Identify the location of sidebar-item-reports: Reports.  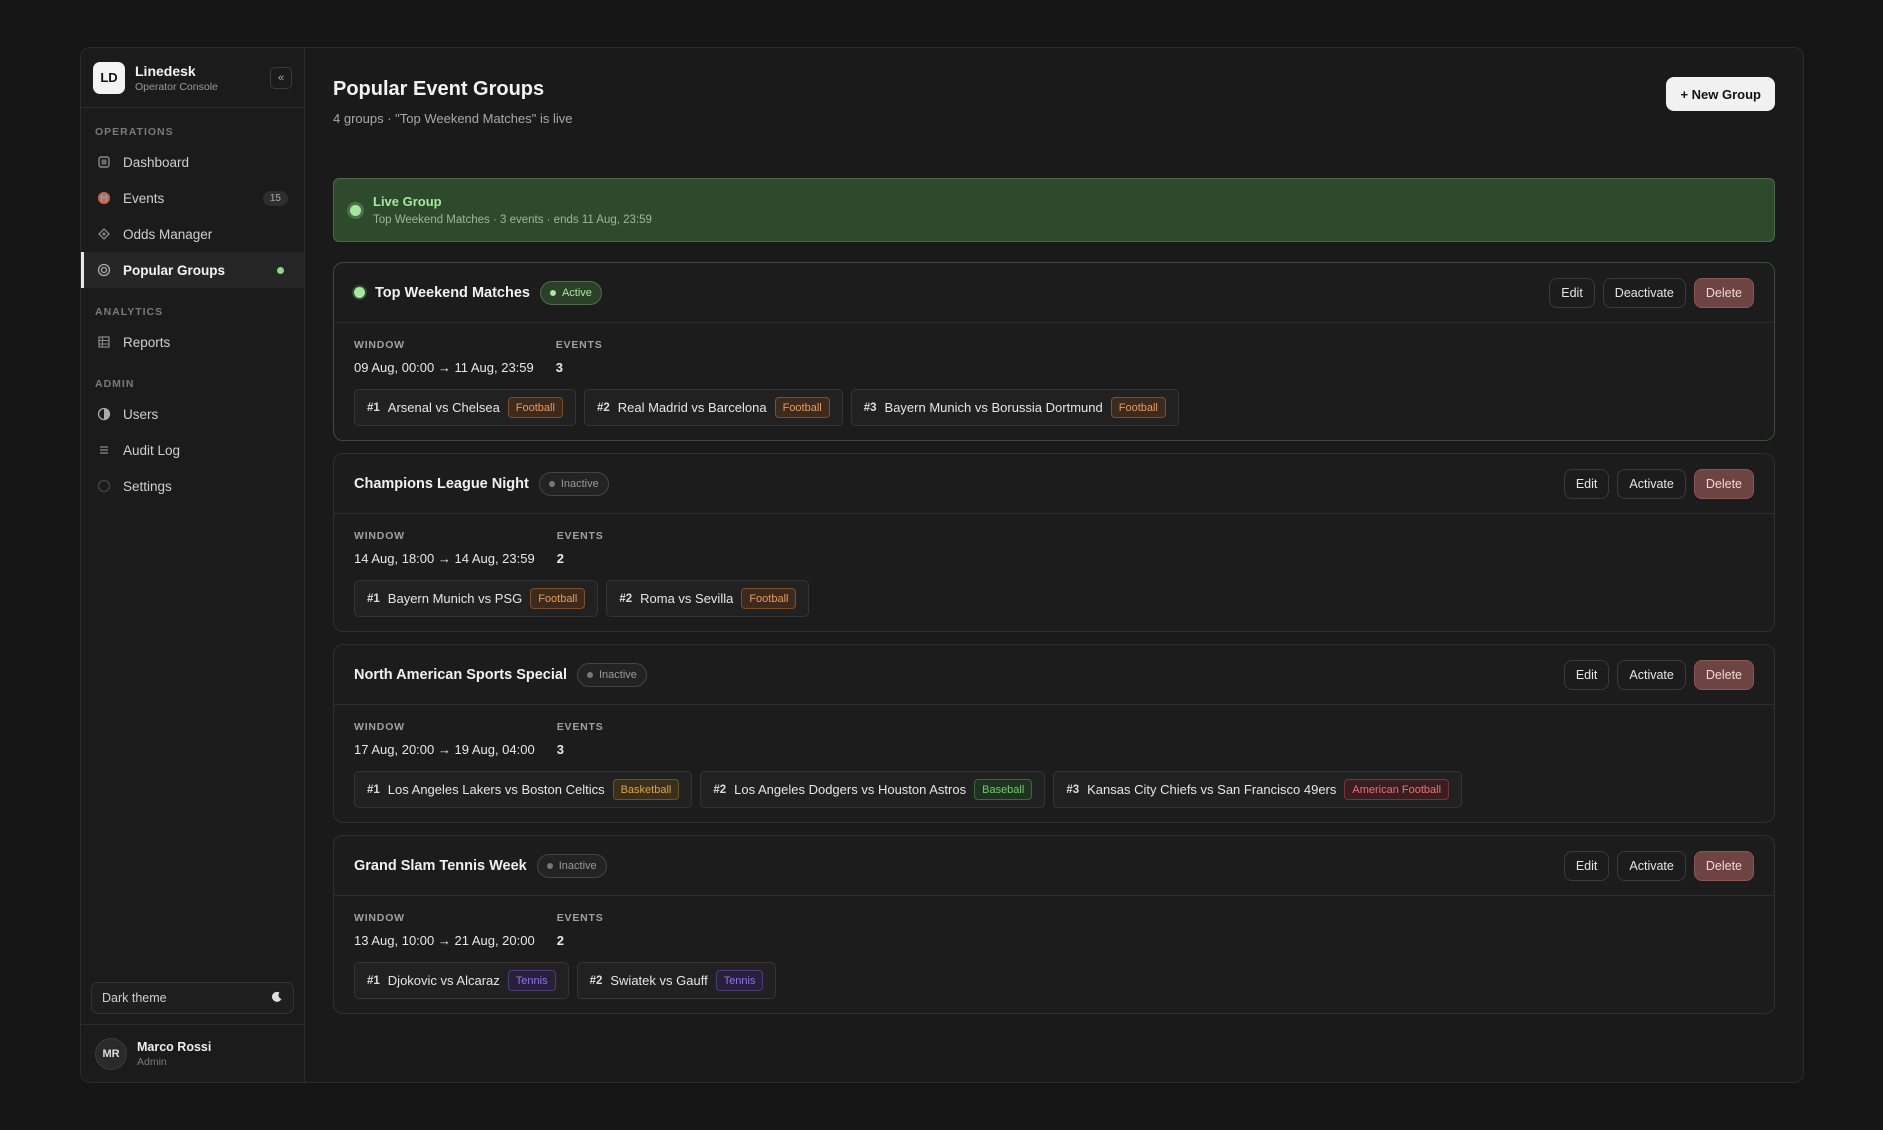
(192, 342).